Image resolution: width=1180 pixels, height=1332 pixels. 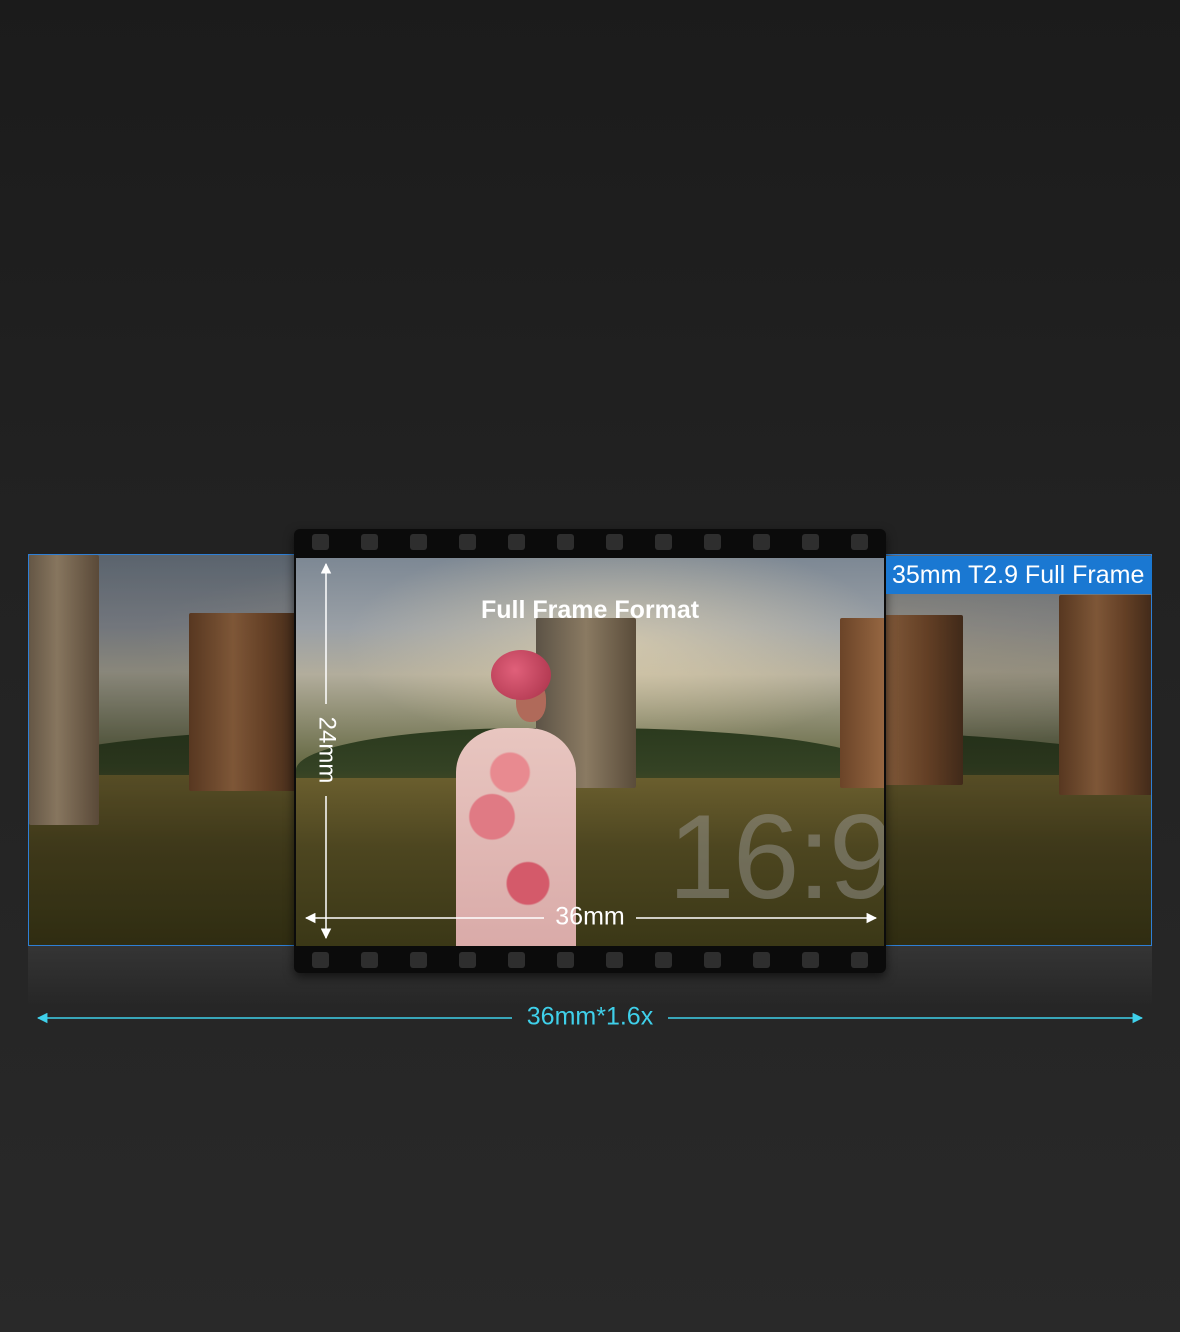 What do you see at coordinates (590, 1017) in the screenshot?
I see `wide-width-label: 36mm*1.6x` at bounding box center [590, 1017].